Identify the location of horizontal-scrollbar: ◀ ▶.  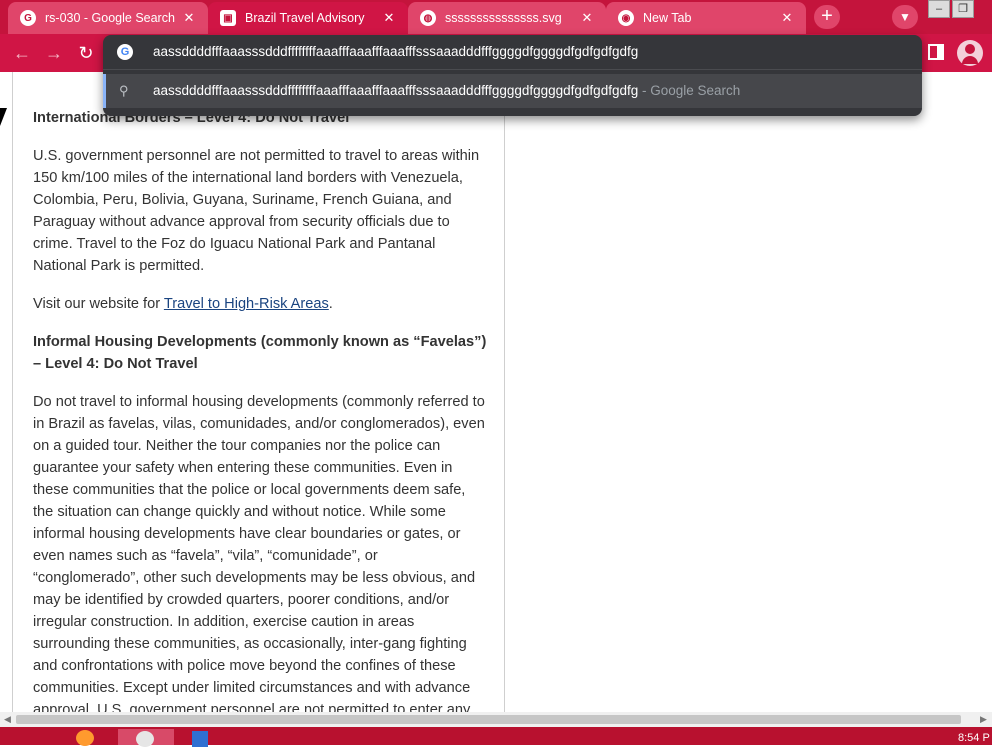
(496, 719).